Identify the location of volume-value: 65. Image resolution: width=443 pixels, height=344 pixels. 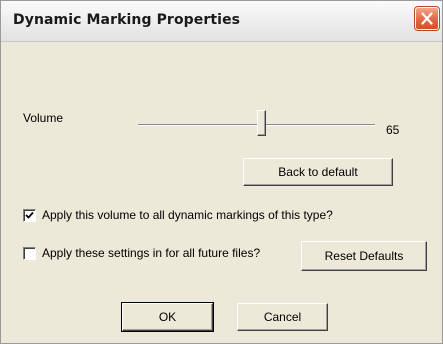
(393, 130).